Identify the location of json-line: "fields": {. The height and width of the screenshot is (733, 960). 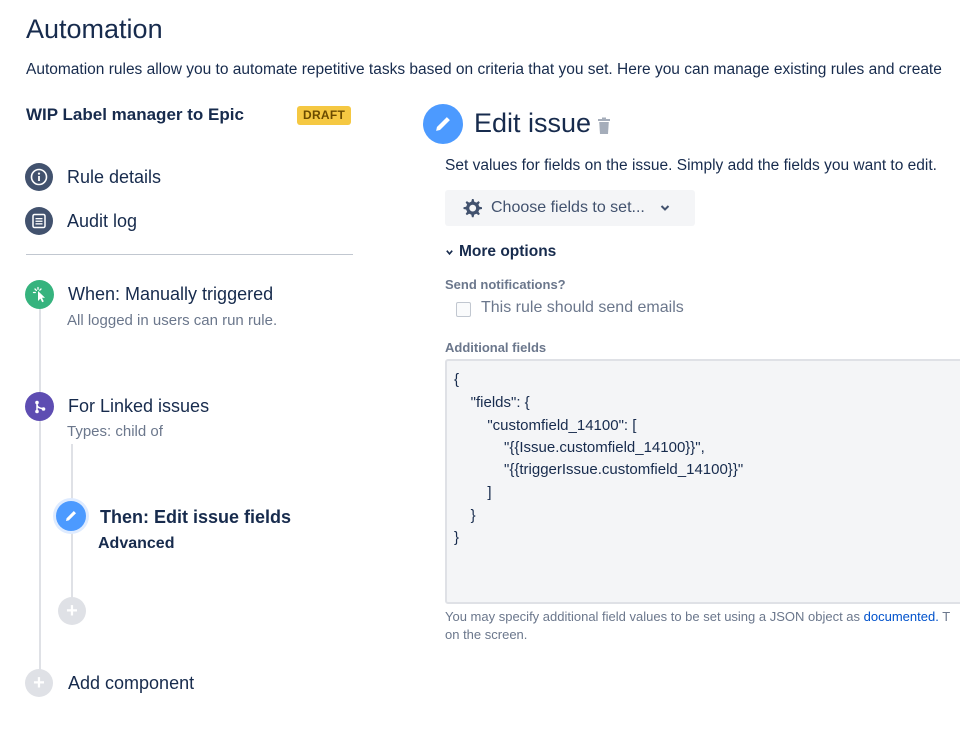
(492, 402).